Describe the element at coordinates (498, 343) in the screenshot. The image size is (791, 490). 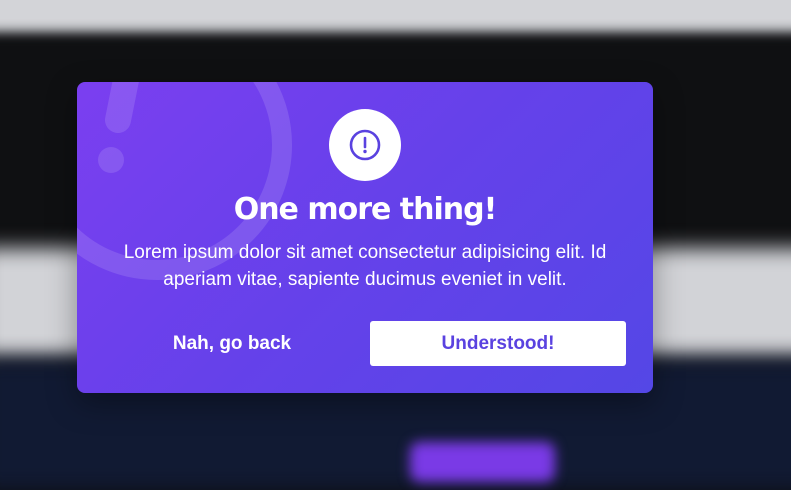
I see `understood-button: Understood!` at that location.